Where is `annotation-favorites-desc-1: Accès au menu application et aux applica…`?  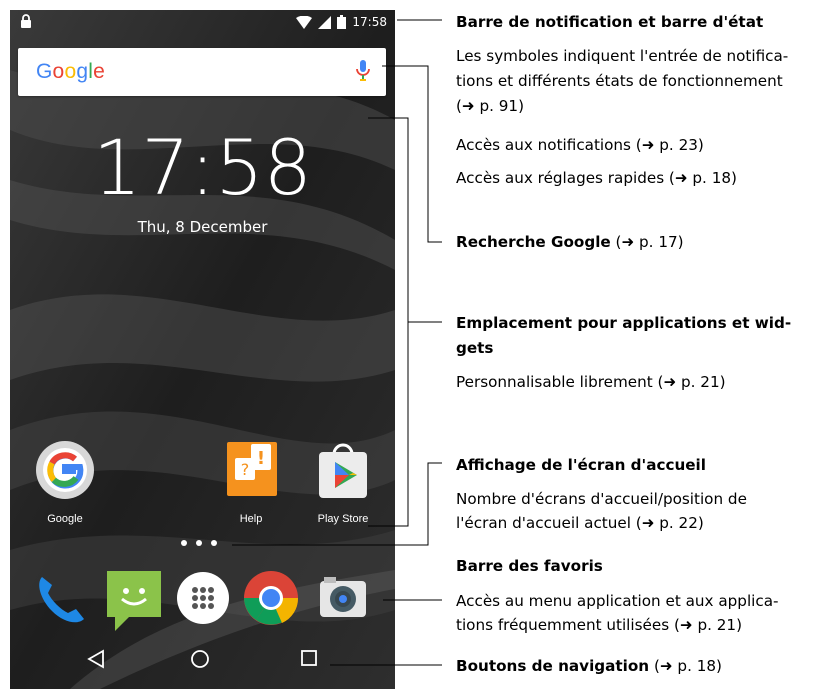
annotation-favorites-desc-1: Accès au menu application et aux applica… is located at coordinates (617, 601).